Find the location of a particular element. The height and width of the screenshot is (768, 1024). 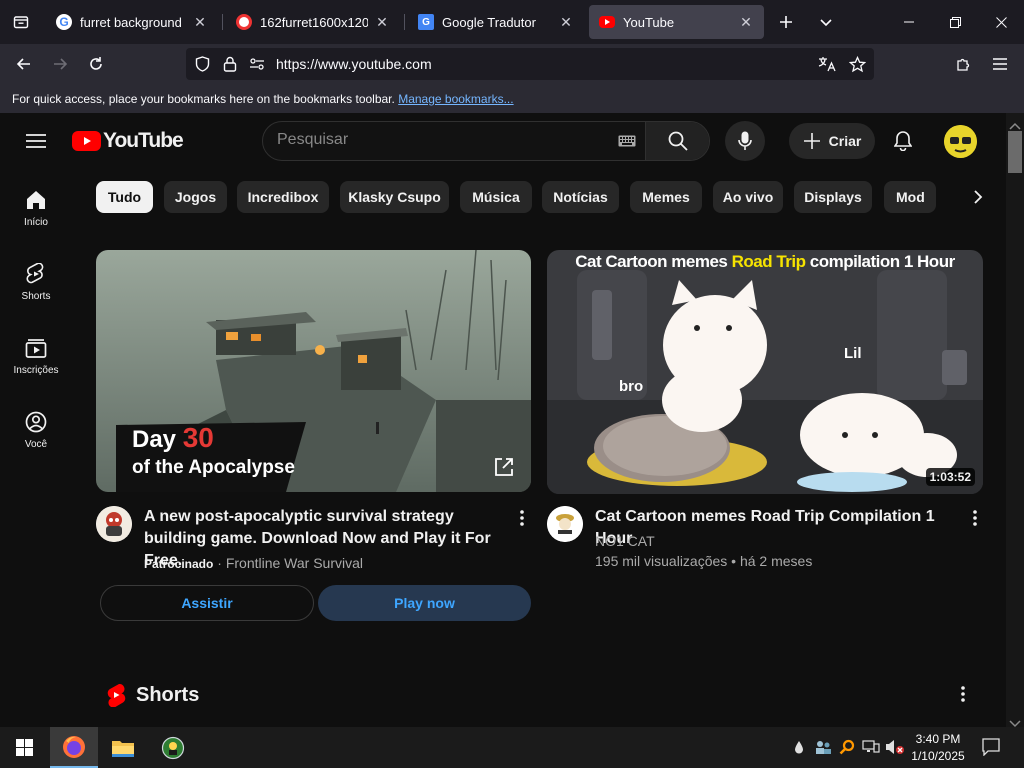

ad-thumb-line1: Day is located at coordinates (154, 439).